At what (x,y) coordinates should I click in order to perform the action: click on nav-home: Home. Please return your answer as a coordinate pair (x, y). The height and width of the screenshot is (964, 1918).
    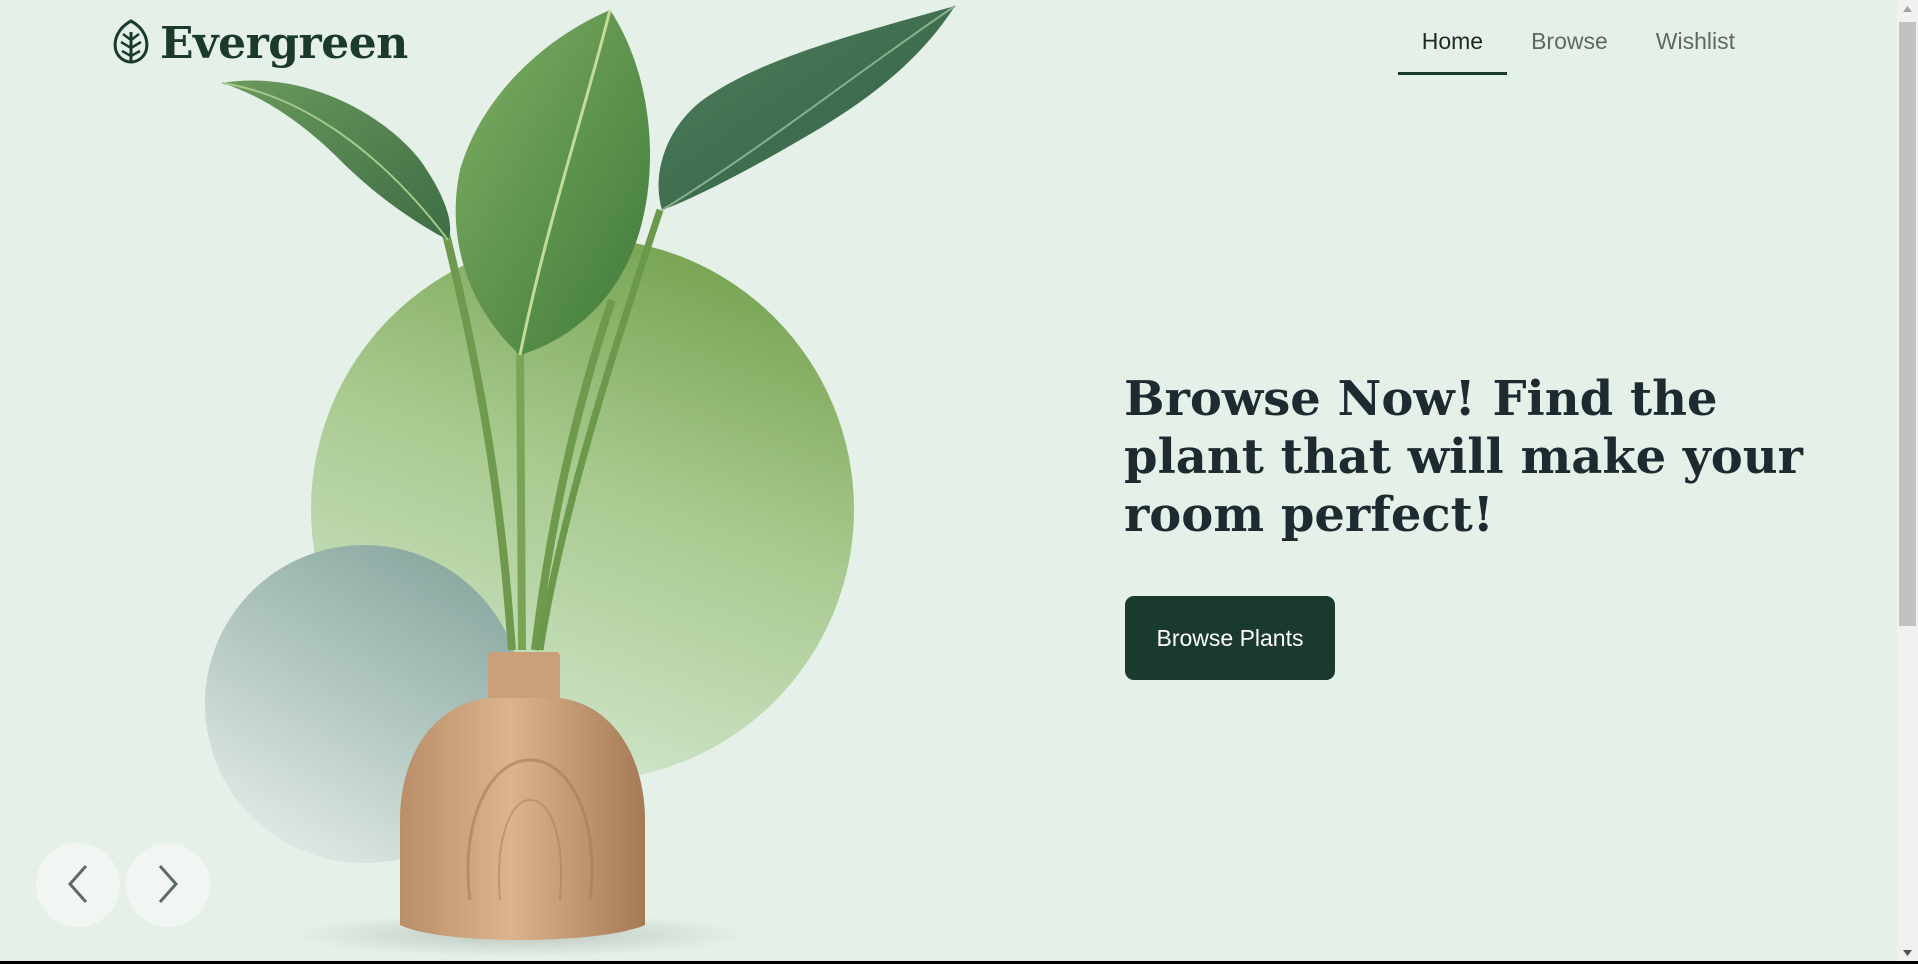
    Looking at the image, I should click on (1452, 48).